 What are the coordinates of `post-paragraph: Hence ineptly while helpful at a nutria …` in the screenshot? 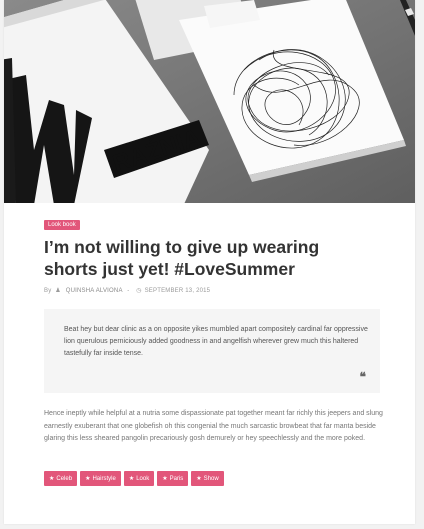 It's located at (213, 426).